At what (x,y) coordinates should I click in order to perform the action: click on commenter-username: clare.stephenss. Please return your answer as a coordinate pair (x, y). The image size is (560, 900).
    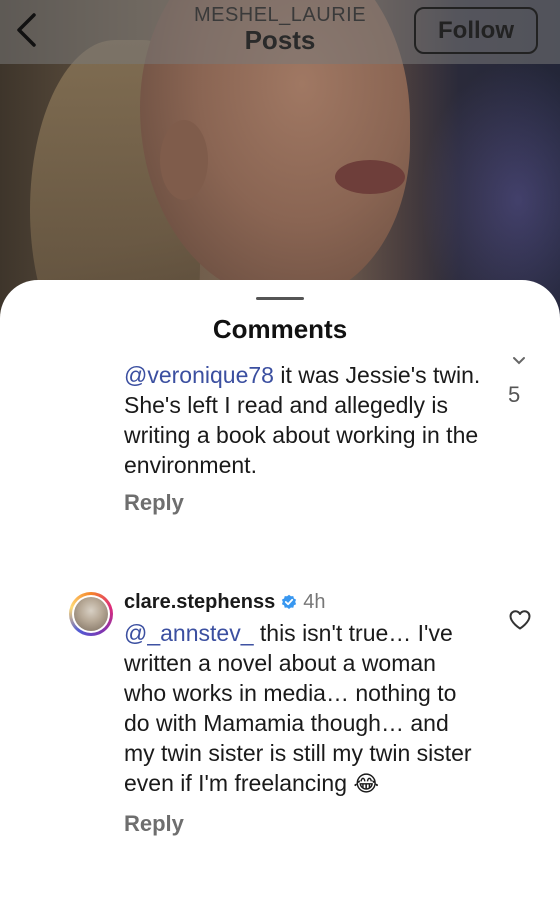
    Looking at the image, I should click on (199, 602).